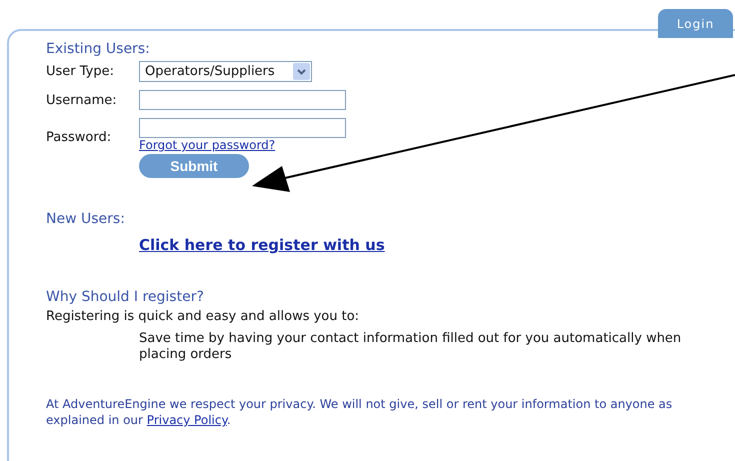 The image size is (735, 461). What do you see at coordinates (225, 71) in the screenshot?
I see `user-type-select: Operators/Suppliers` at bounding box center [225, 71].